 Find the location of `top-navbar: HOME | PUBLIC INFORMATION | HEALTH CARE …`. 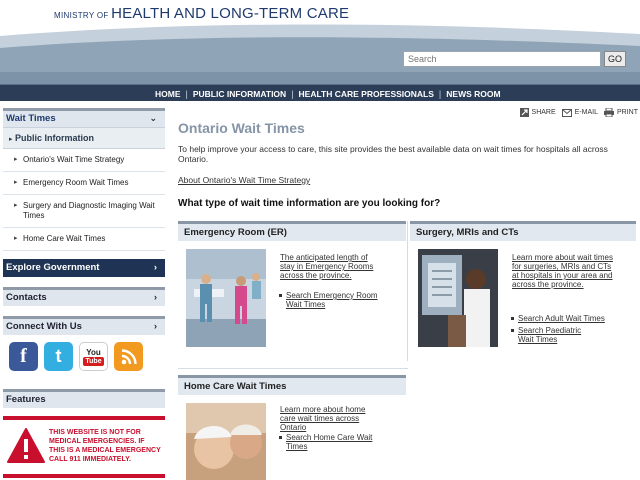

top-navbar: HOME | PUBLIC INFORMATION | HEALTH CARE … is located at coordinates (320, 92).